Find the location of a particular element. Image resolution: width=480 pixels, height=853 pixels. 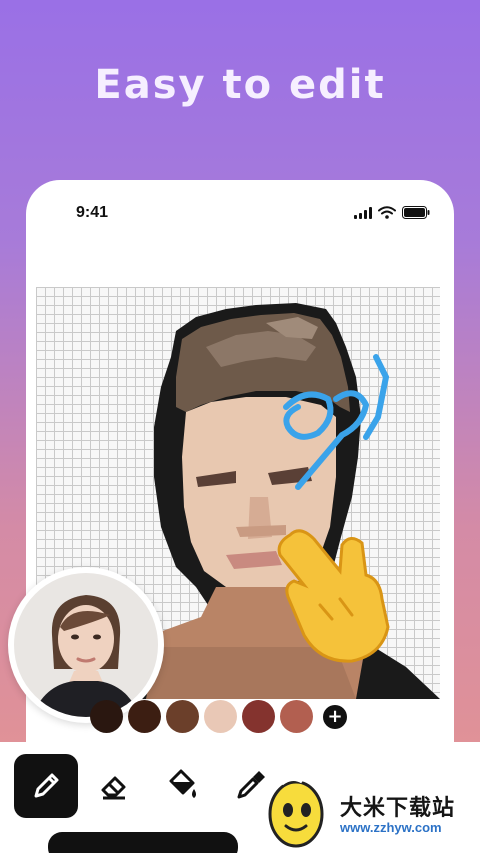

fill-tool-button is located at coordinates (182, 786).